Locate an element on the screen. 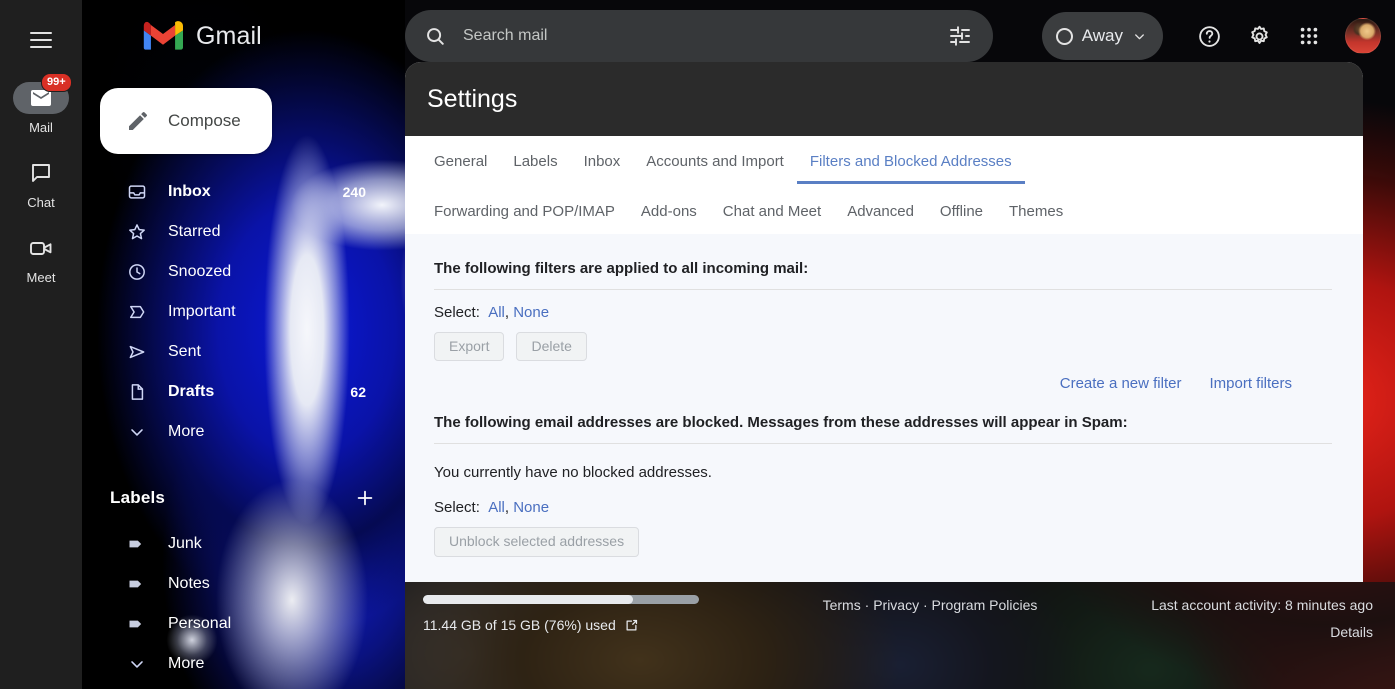 This screenshot has height=689, width=1395. filters-select-none-link: None is located at coordinates (531, 312).